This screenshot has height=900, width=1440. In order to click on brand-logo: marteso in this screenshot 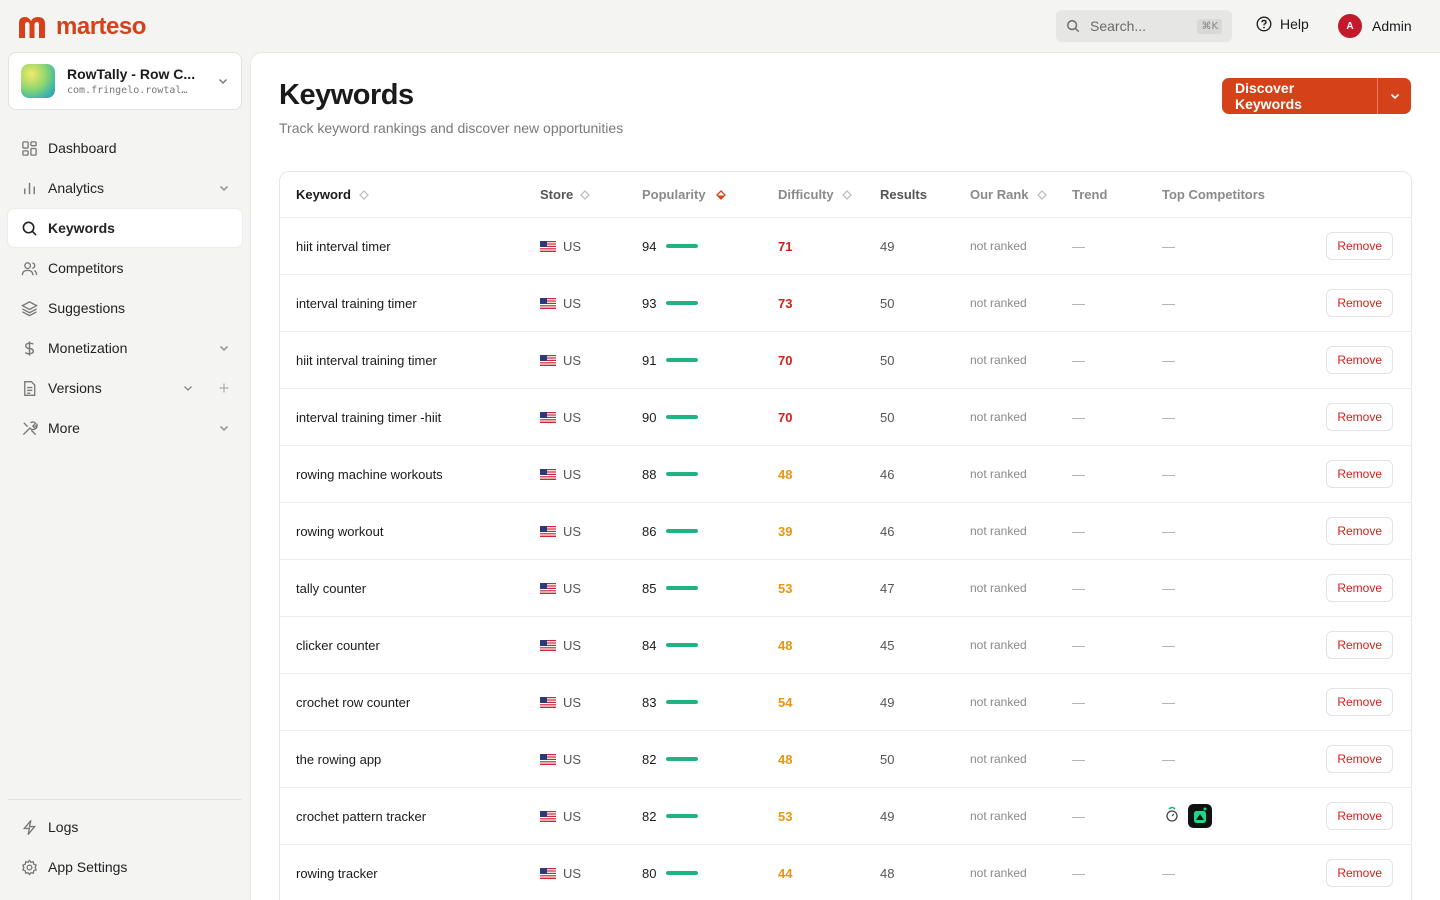, I will do `click(81, 27)`.